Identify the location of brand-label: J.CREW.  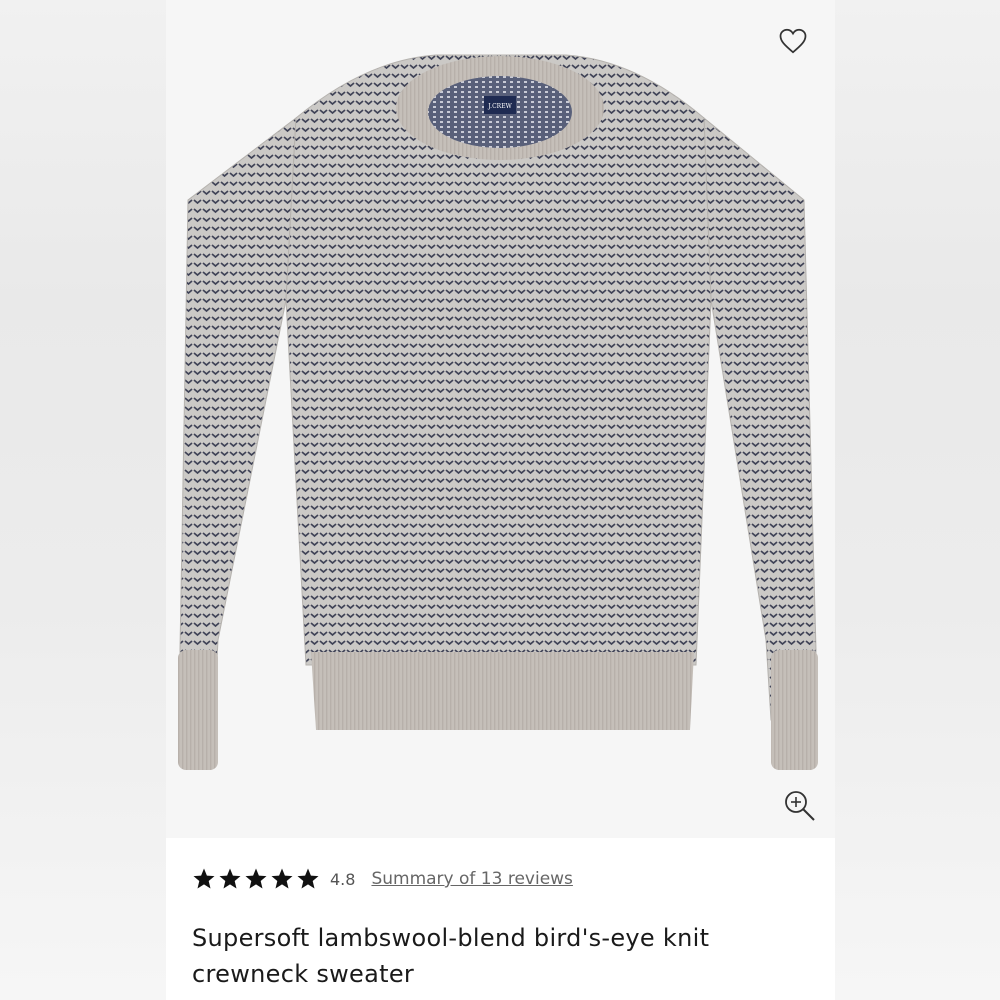
(499, 106).